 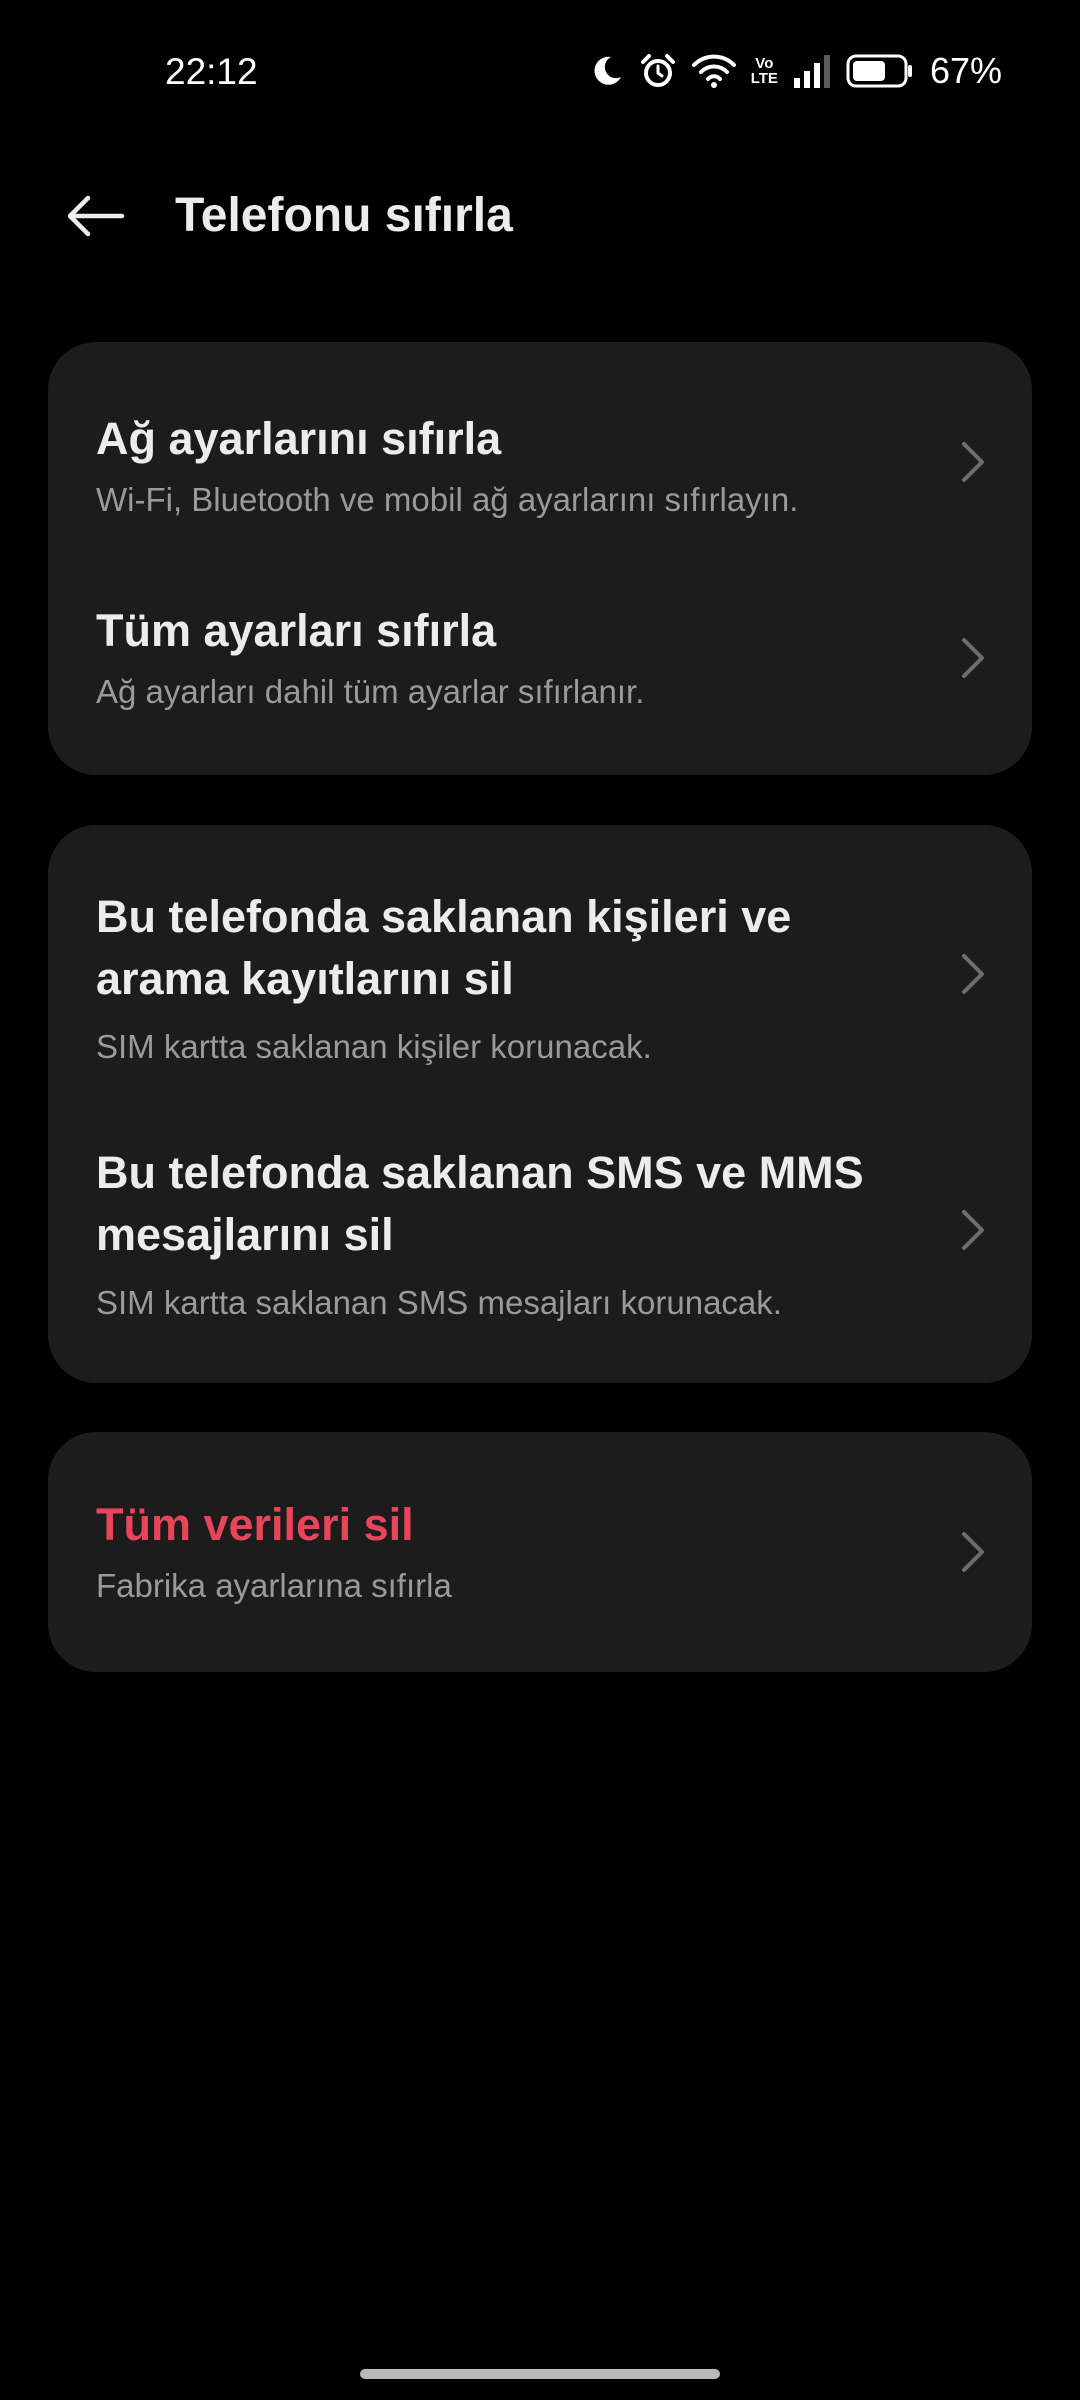 I want to click on home-indicator, so click(x=540, y=2374).